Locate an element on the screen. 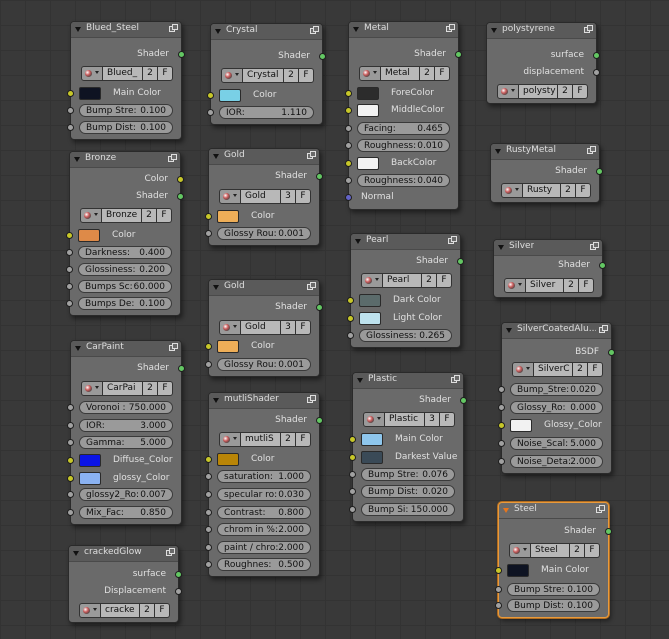  node-crystal: Crystal Shader Crystal 2 F Color IOR: 1.110 is located at coordinates (266, 74).